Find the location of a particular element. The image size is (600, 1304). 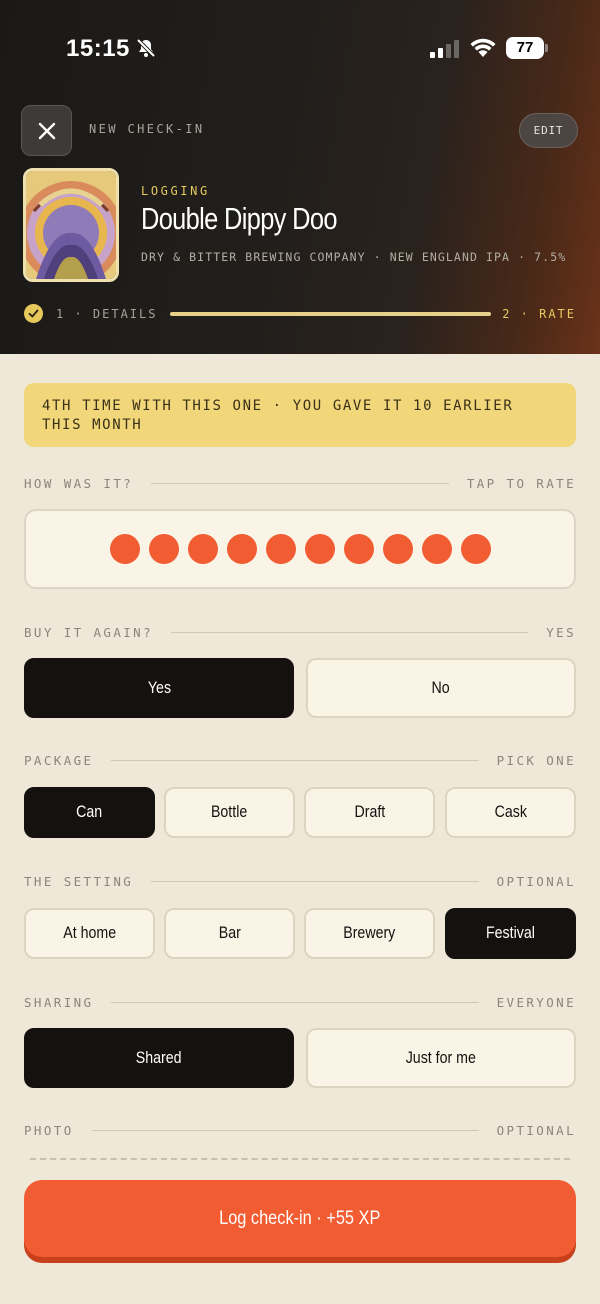

battery-level: 77 is located at coordinates (525, 48).